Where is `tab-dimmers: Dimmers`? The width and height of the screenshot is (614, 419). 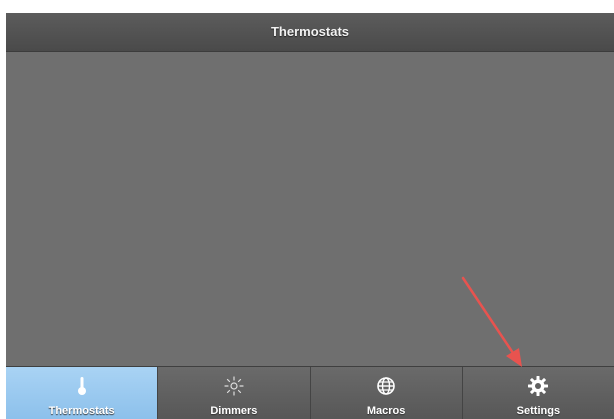 tab-dimmers: Dimmers is located at coordinates (234, 393).